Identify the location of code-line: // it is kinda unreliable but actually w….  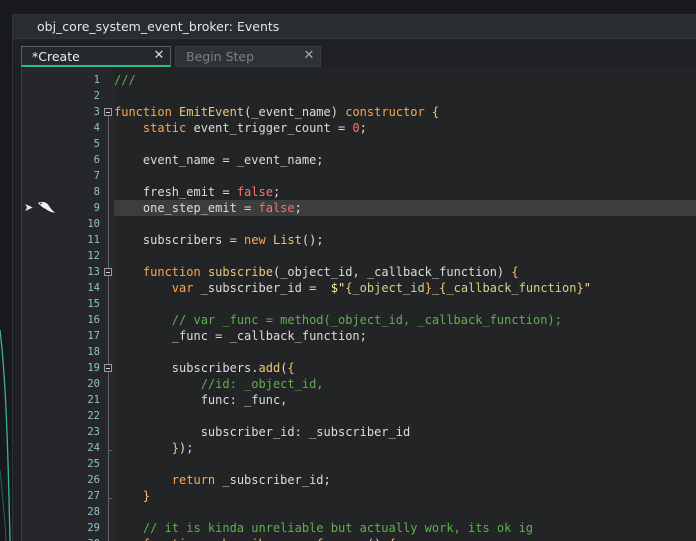
(323, 528).